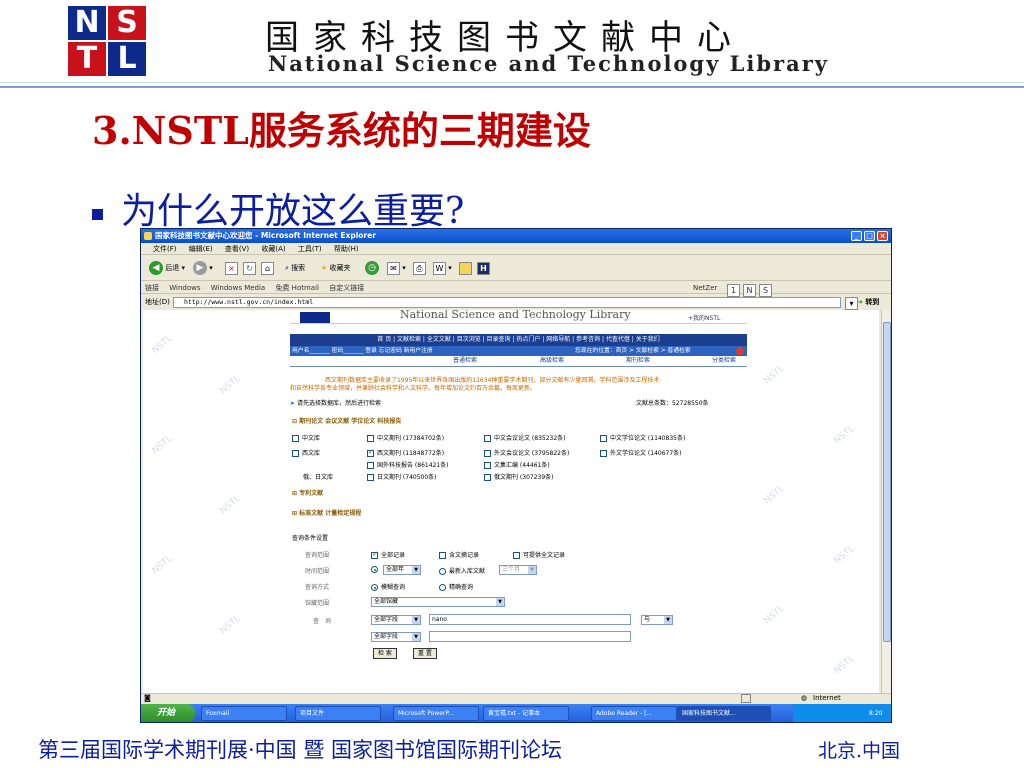 The image size is (1024, 768). What do you see at coordinates (168, 713) in the screenshot?
I see `start-button: 开始` at bounding box center [168, 713].